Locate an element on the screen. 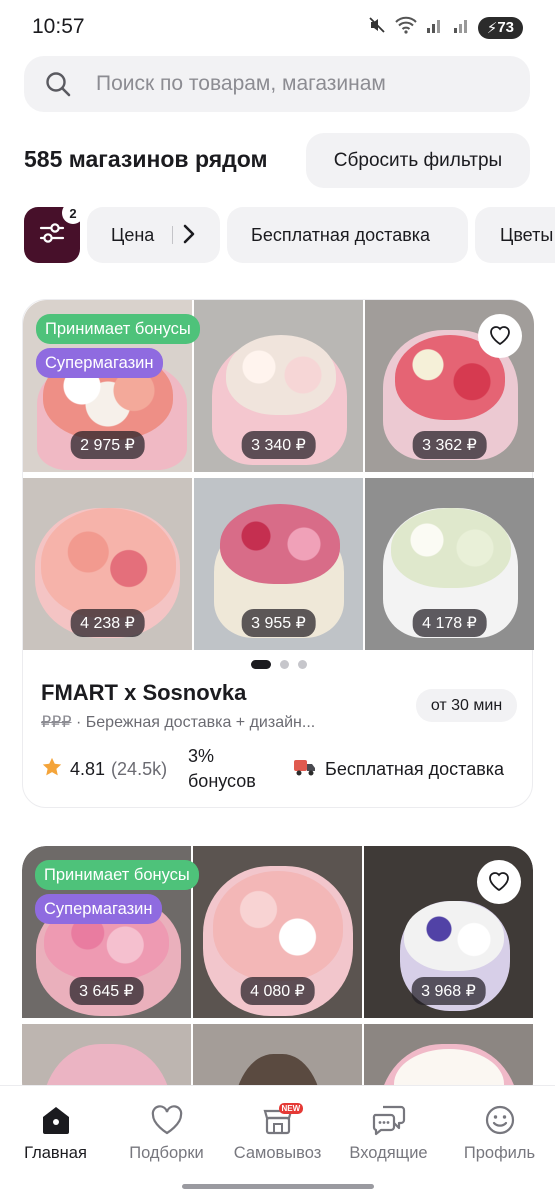  mute-icon is located at coordinates (377, 27).